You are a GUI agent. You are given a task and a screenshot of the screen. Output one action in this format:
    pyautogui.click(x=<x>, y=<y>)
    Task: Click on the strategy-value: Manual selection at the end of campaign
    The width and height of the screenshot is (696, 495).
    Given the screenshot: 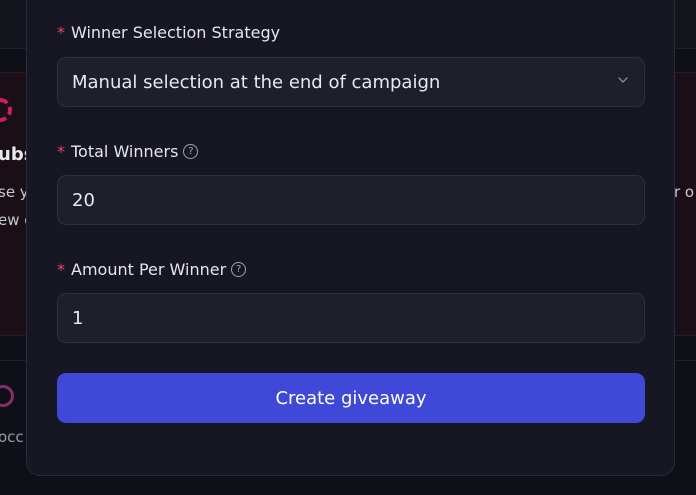 What is the action you would take?
    pyautogui.click(x=256, y=82)
    